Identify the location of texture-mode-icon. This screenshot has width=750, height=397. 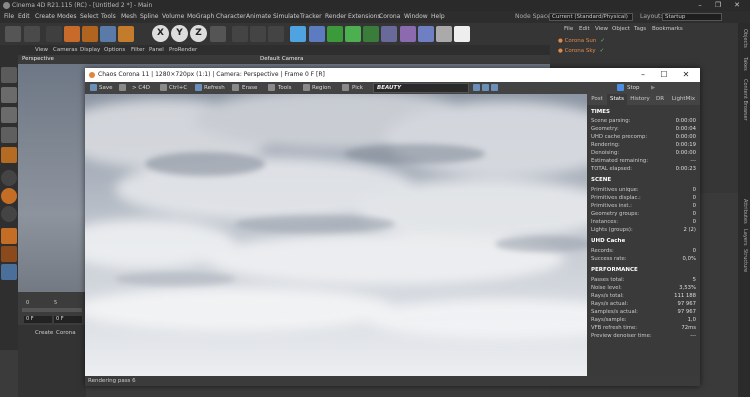
(9, 115).